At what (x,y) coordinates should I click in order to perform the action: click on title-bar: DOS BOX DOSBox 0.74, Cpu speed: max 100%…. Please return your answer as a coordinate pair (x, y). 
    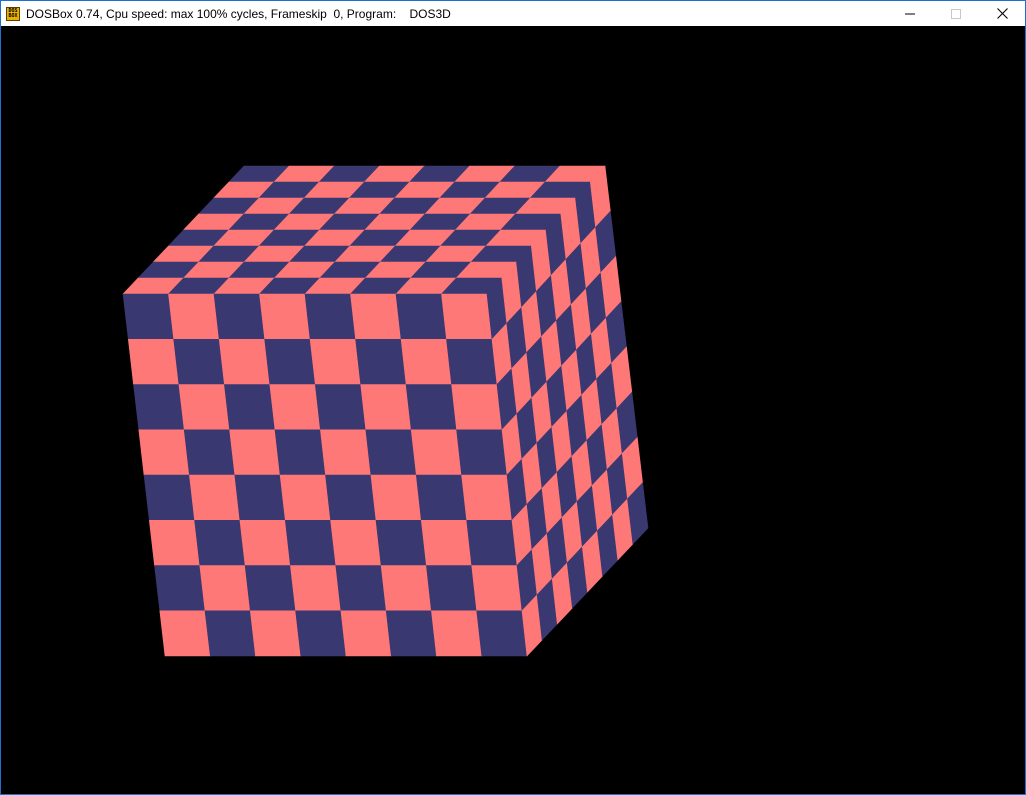
    Looking at the image, I should click on (513, 13).